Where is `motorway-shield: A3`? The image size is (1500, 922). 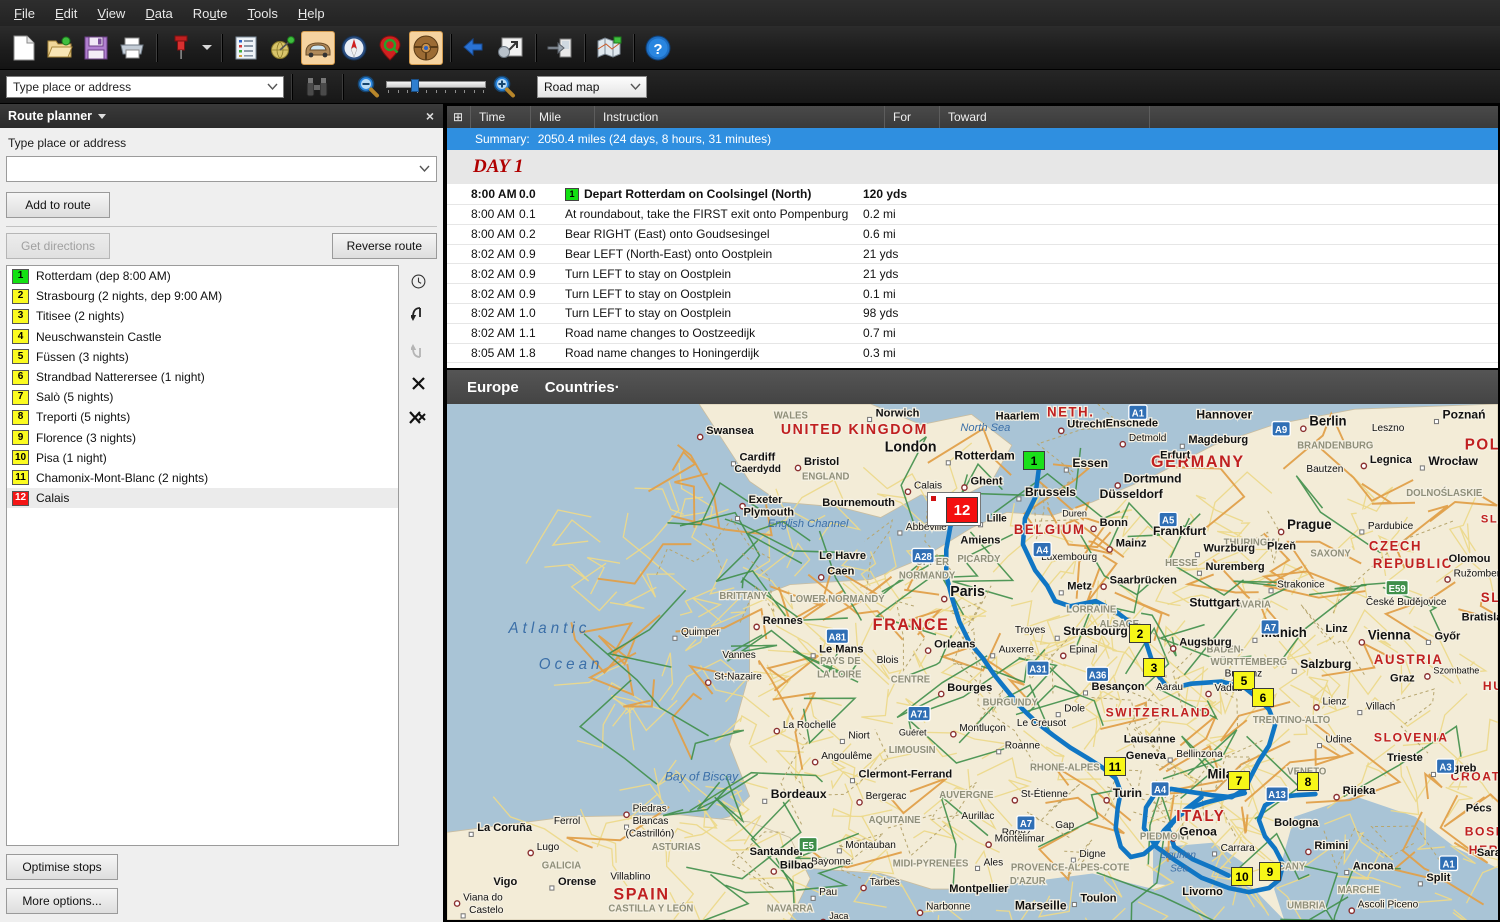
motorway-shield: A3 is located at coordinates (1445, 766).